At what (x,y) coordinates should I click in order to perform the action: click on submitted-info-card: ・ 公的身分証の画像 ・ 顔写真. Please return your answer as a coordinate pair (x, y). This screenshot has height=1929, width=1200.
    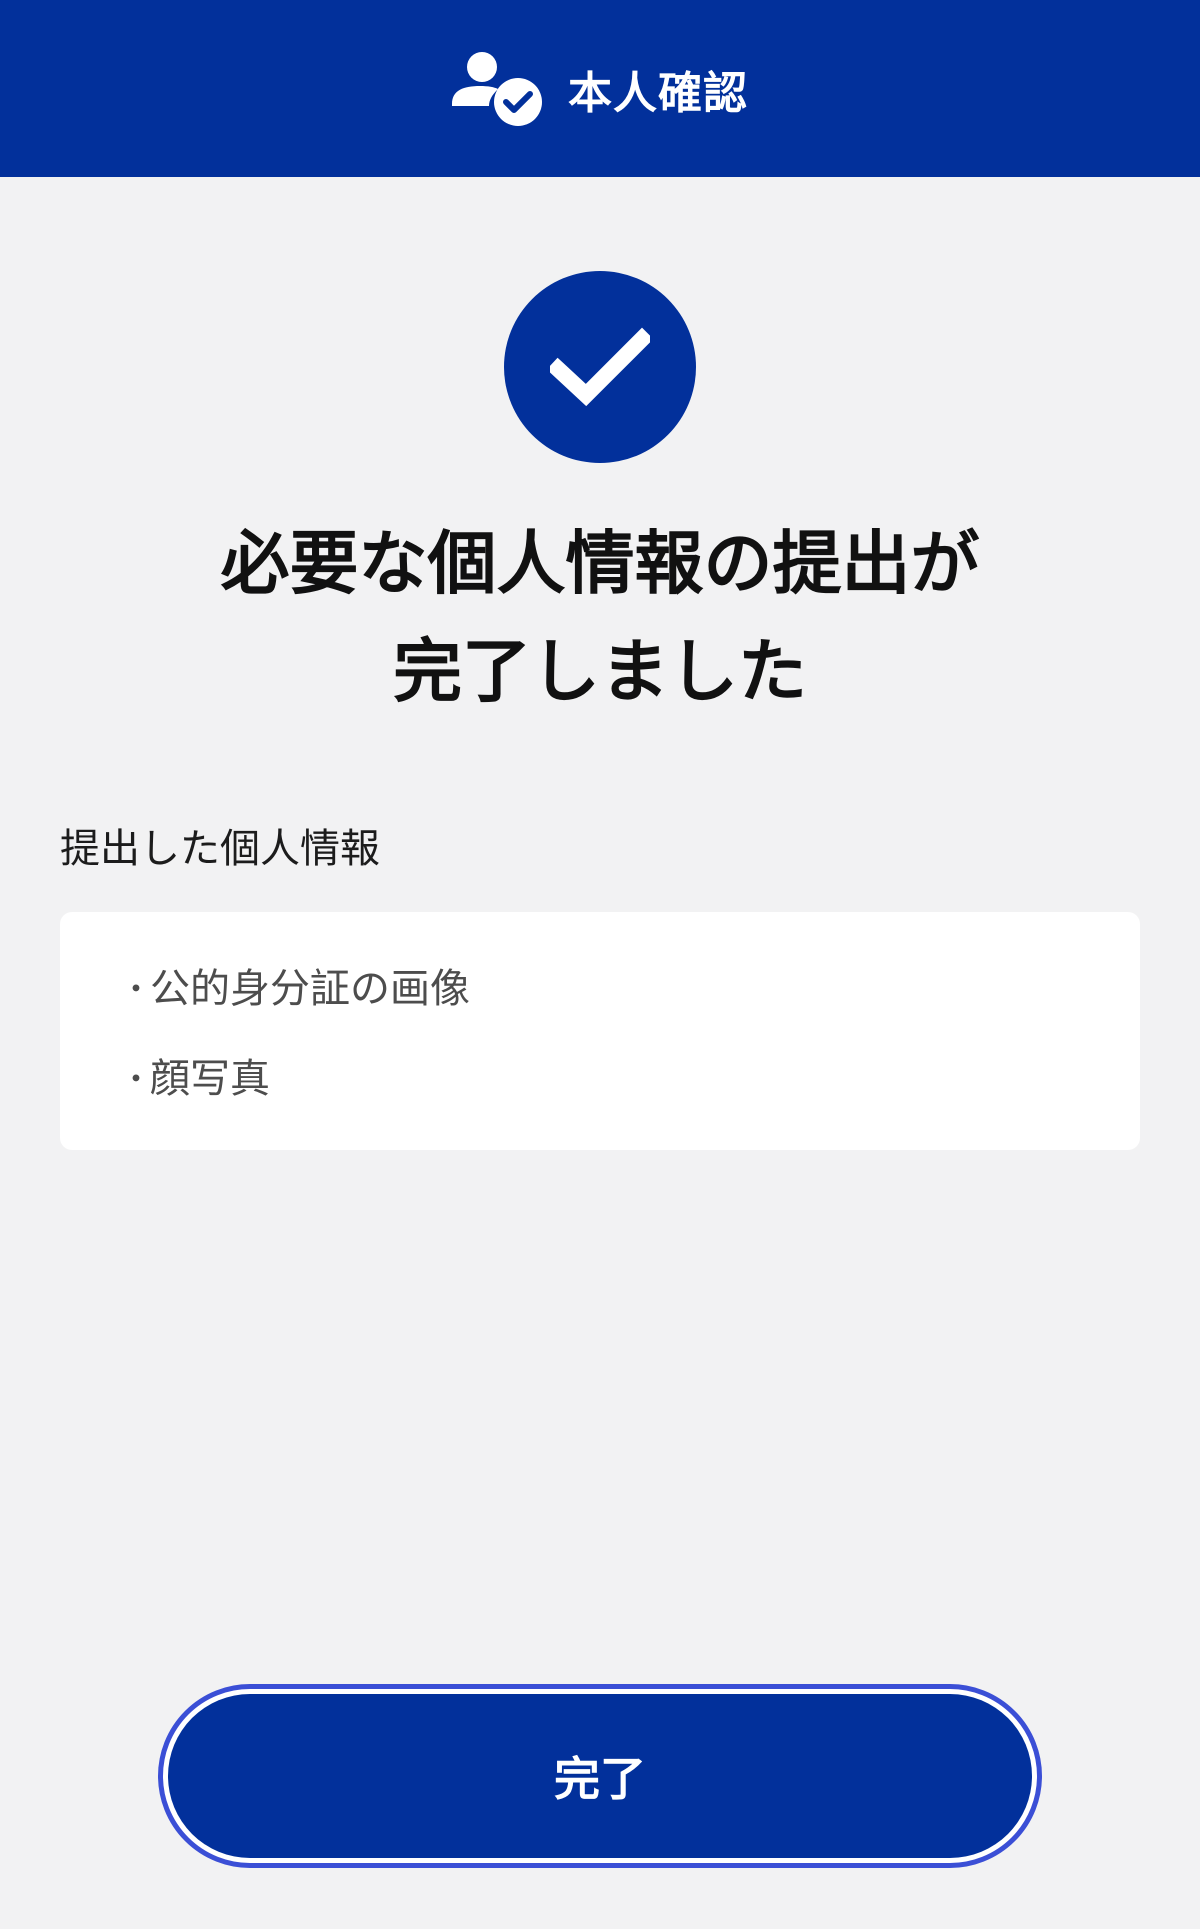
    Looking at the image, I should click on (600, 1031).